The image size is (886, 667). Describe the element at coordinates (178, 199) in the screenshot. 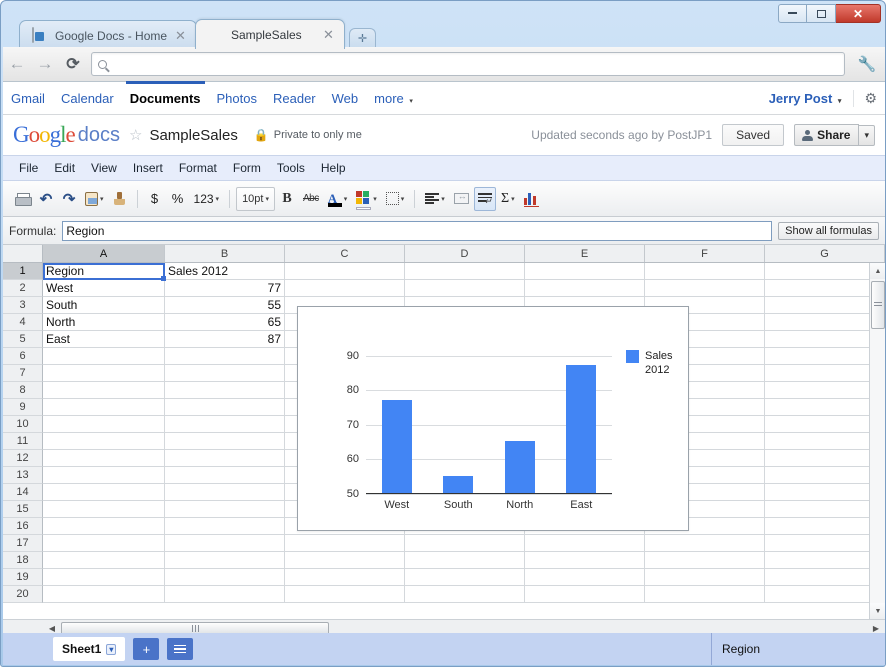

I see `percent-format-button: %` at that location.